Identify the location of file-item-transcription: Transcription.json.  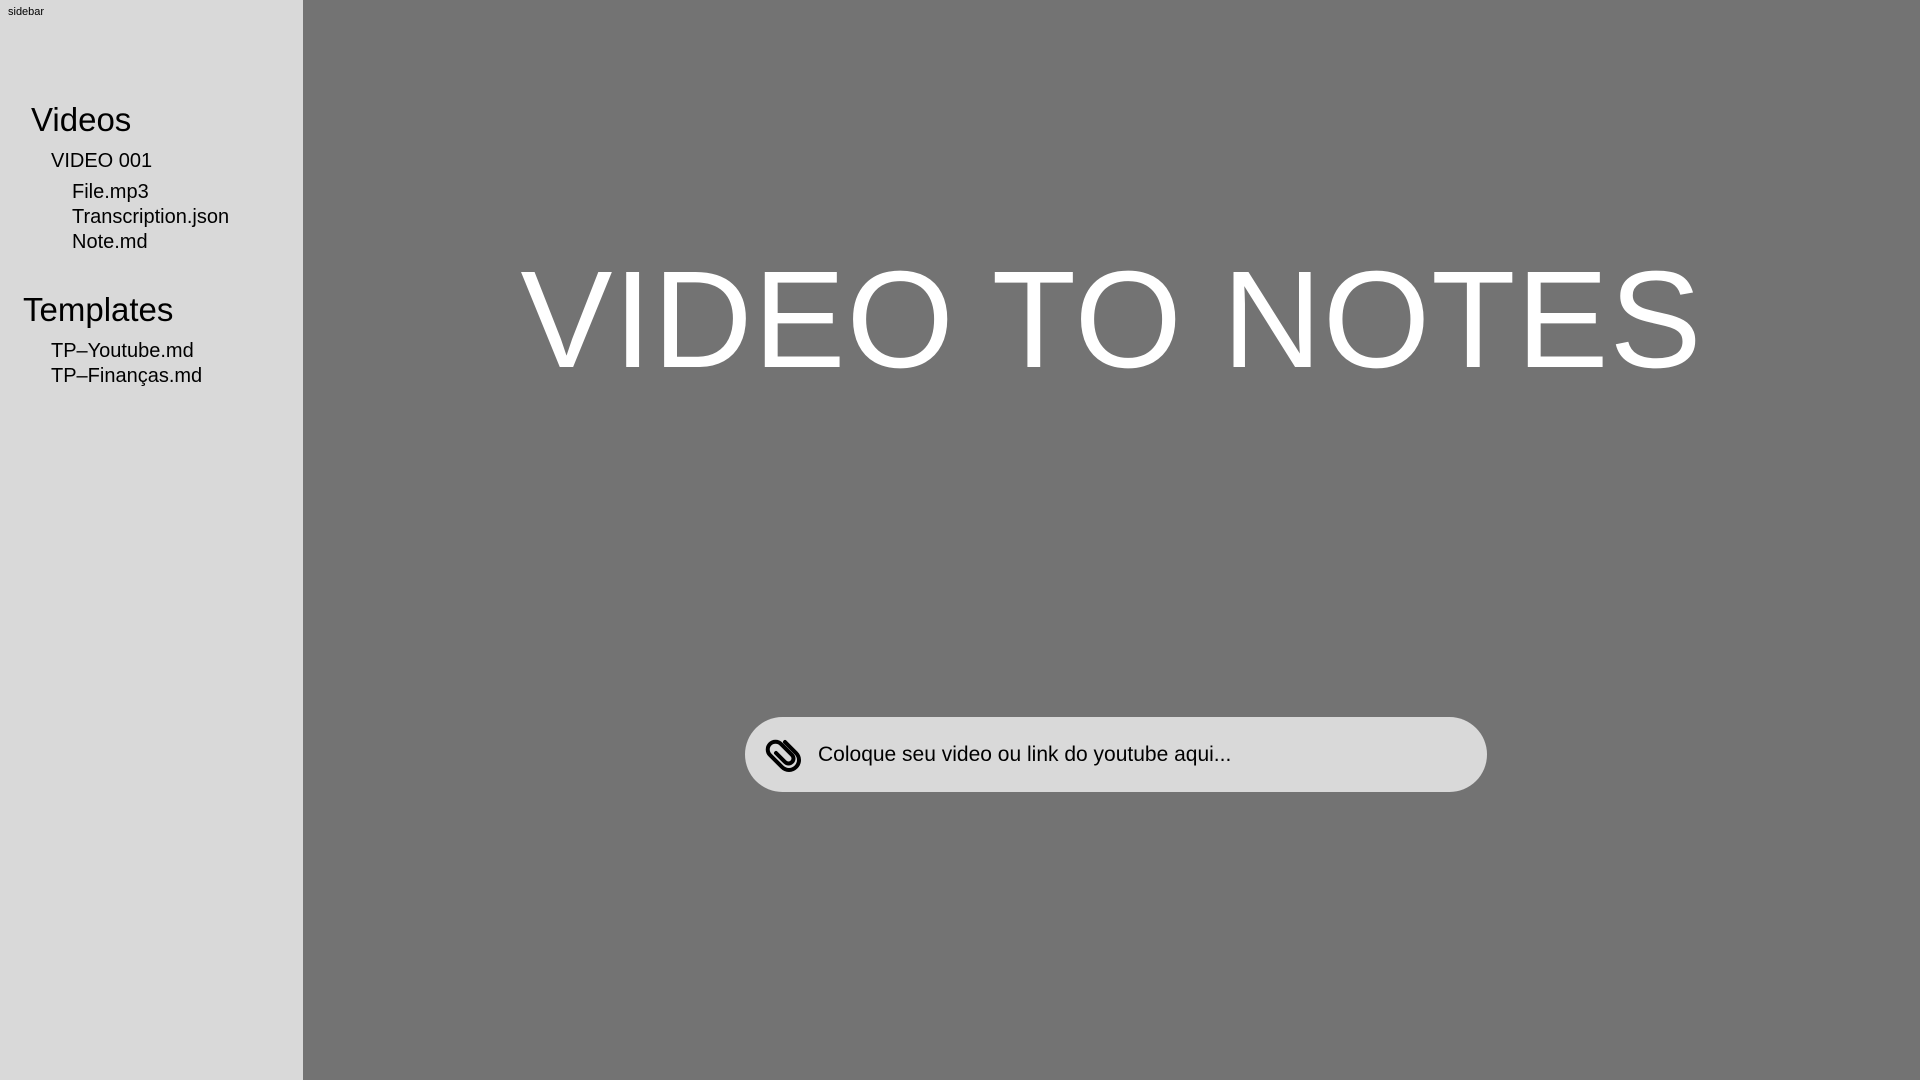
(150, 217).